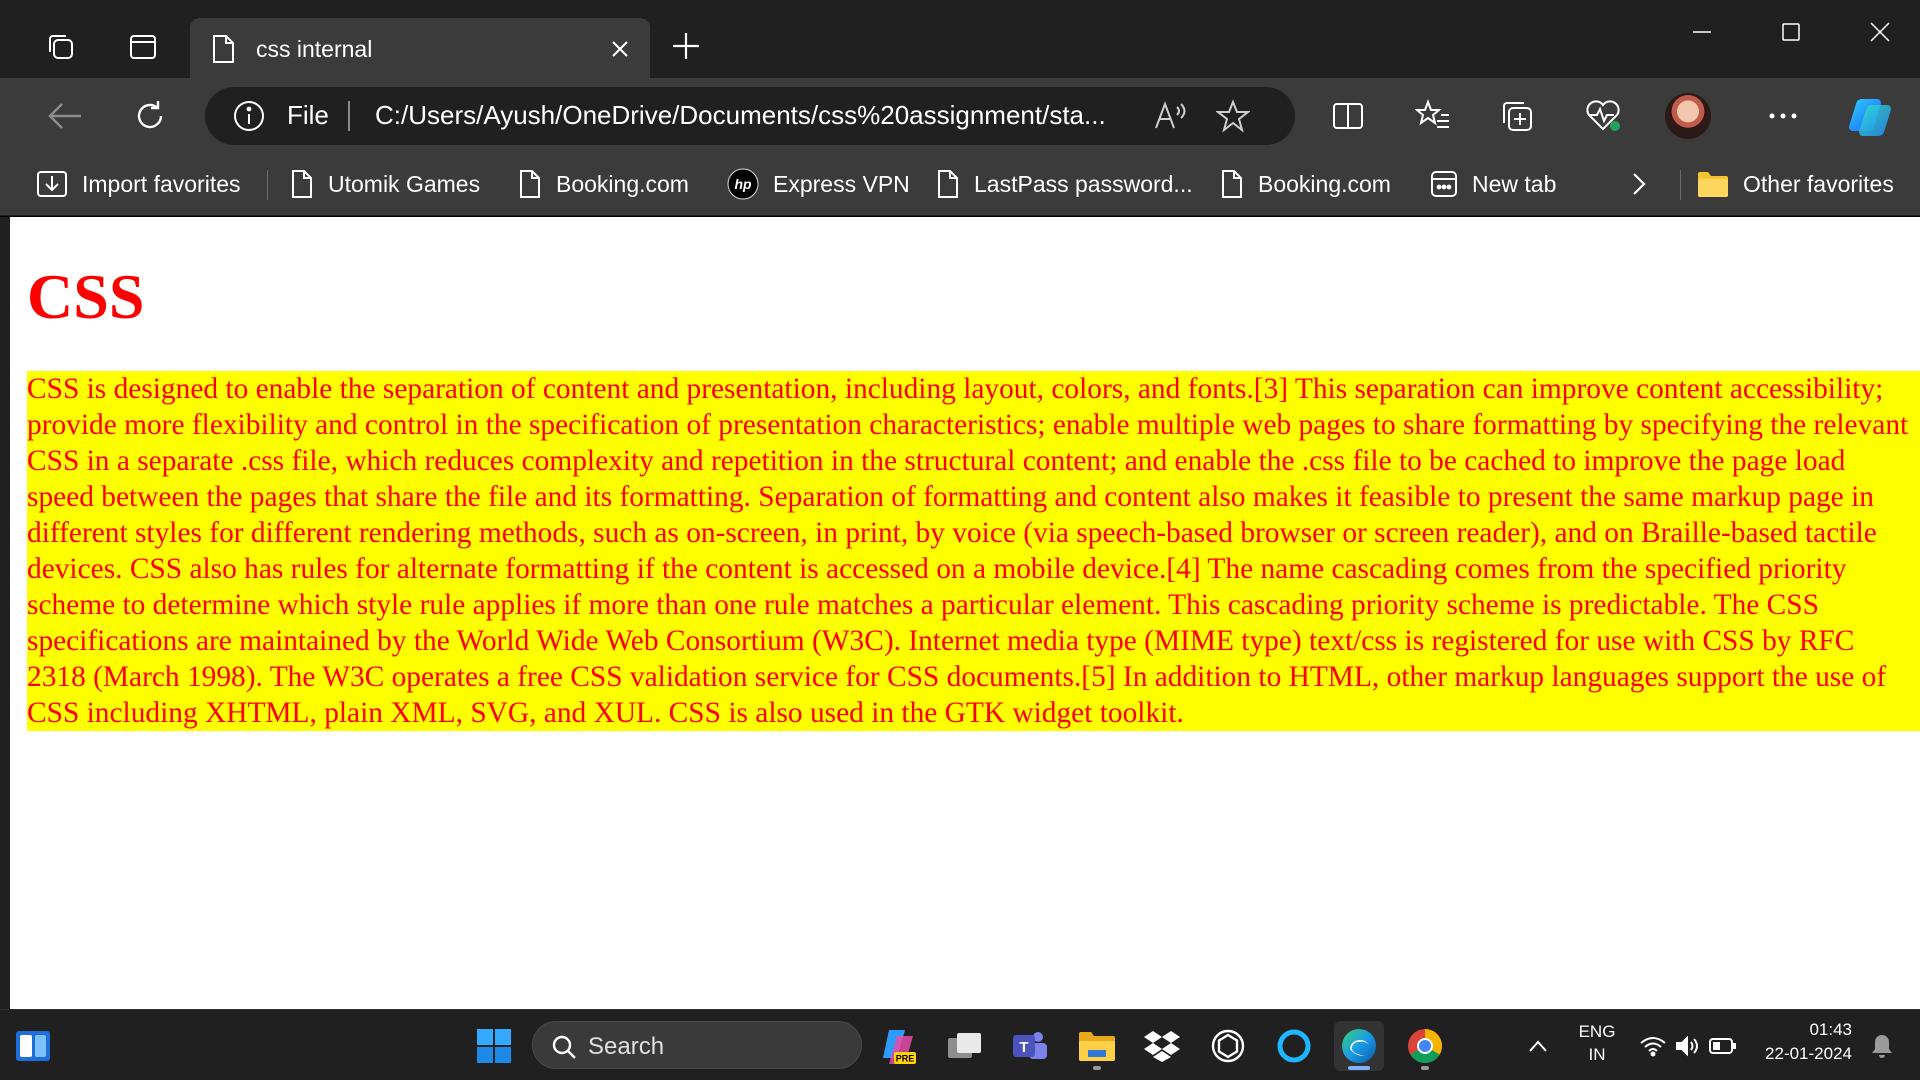 Image resolution: width=1920 pixels, height=1080 pixels. What do you see at coordinates (626, 1046) in the screenshot?
I see `search-label: Search` at bounding box center [626, 1046].